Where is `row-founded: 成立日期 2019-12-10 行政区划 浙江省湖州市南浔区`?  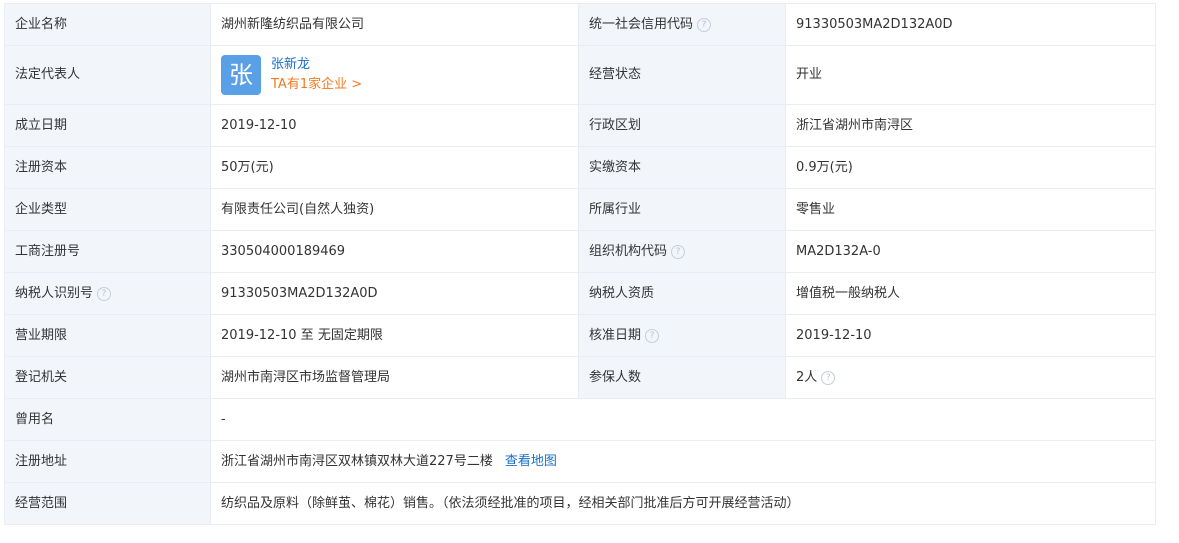 row-founded: 成立日期 2019-12-10 行政区划 浙江省湖州市南浔区 is located at coordinates (580, 125).